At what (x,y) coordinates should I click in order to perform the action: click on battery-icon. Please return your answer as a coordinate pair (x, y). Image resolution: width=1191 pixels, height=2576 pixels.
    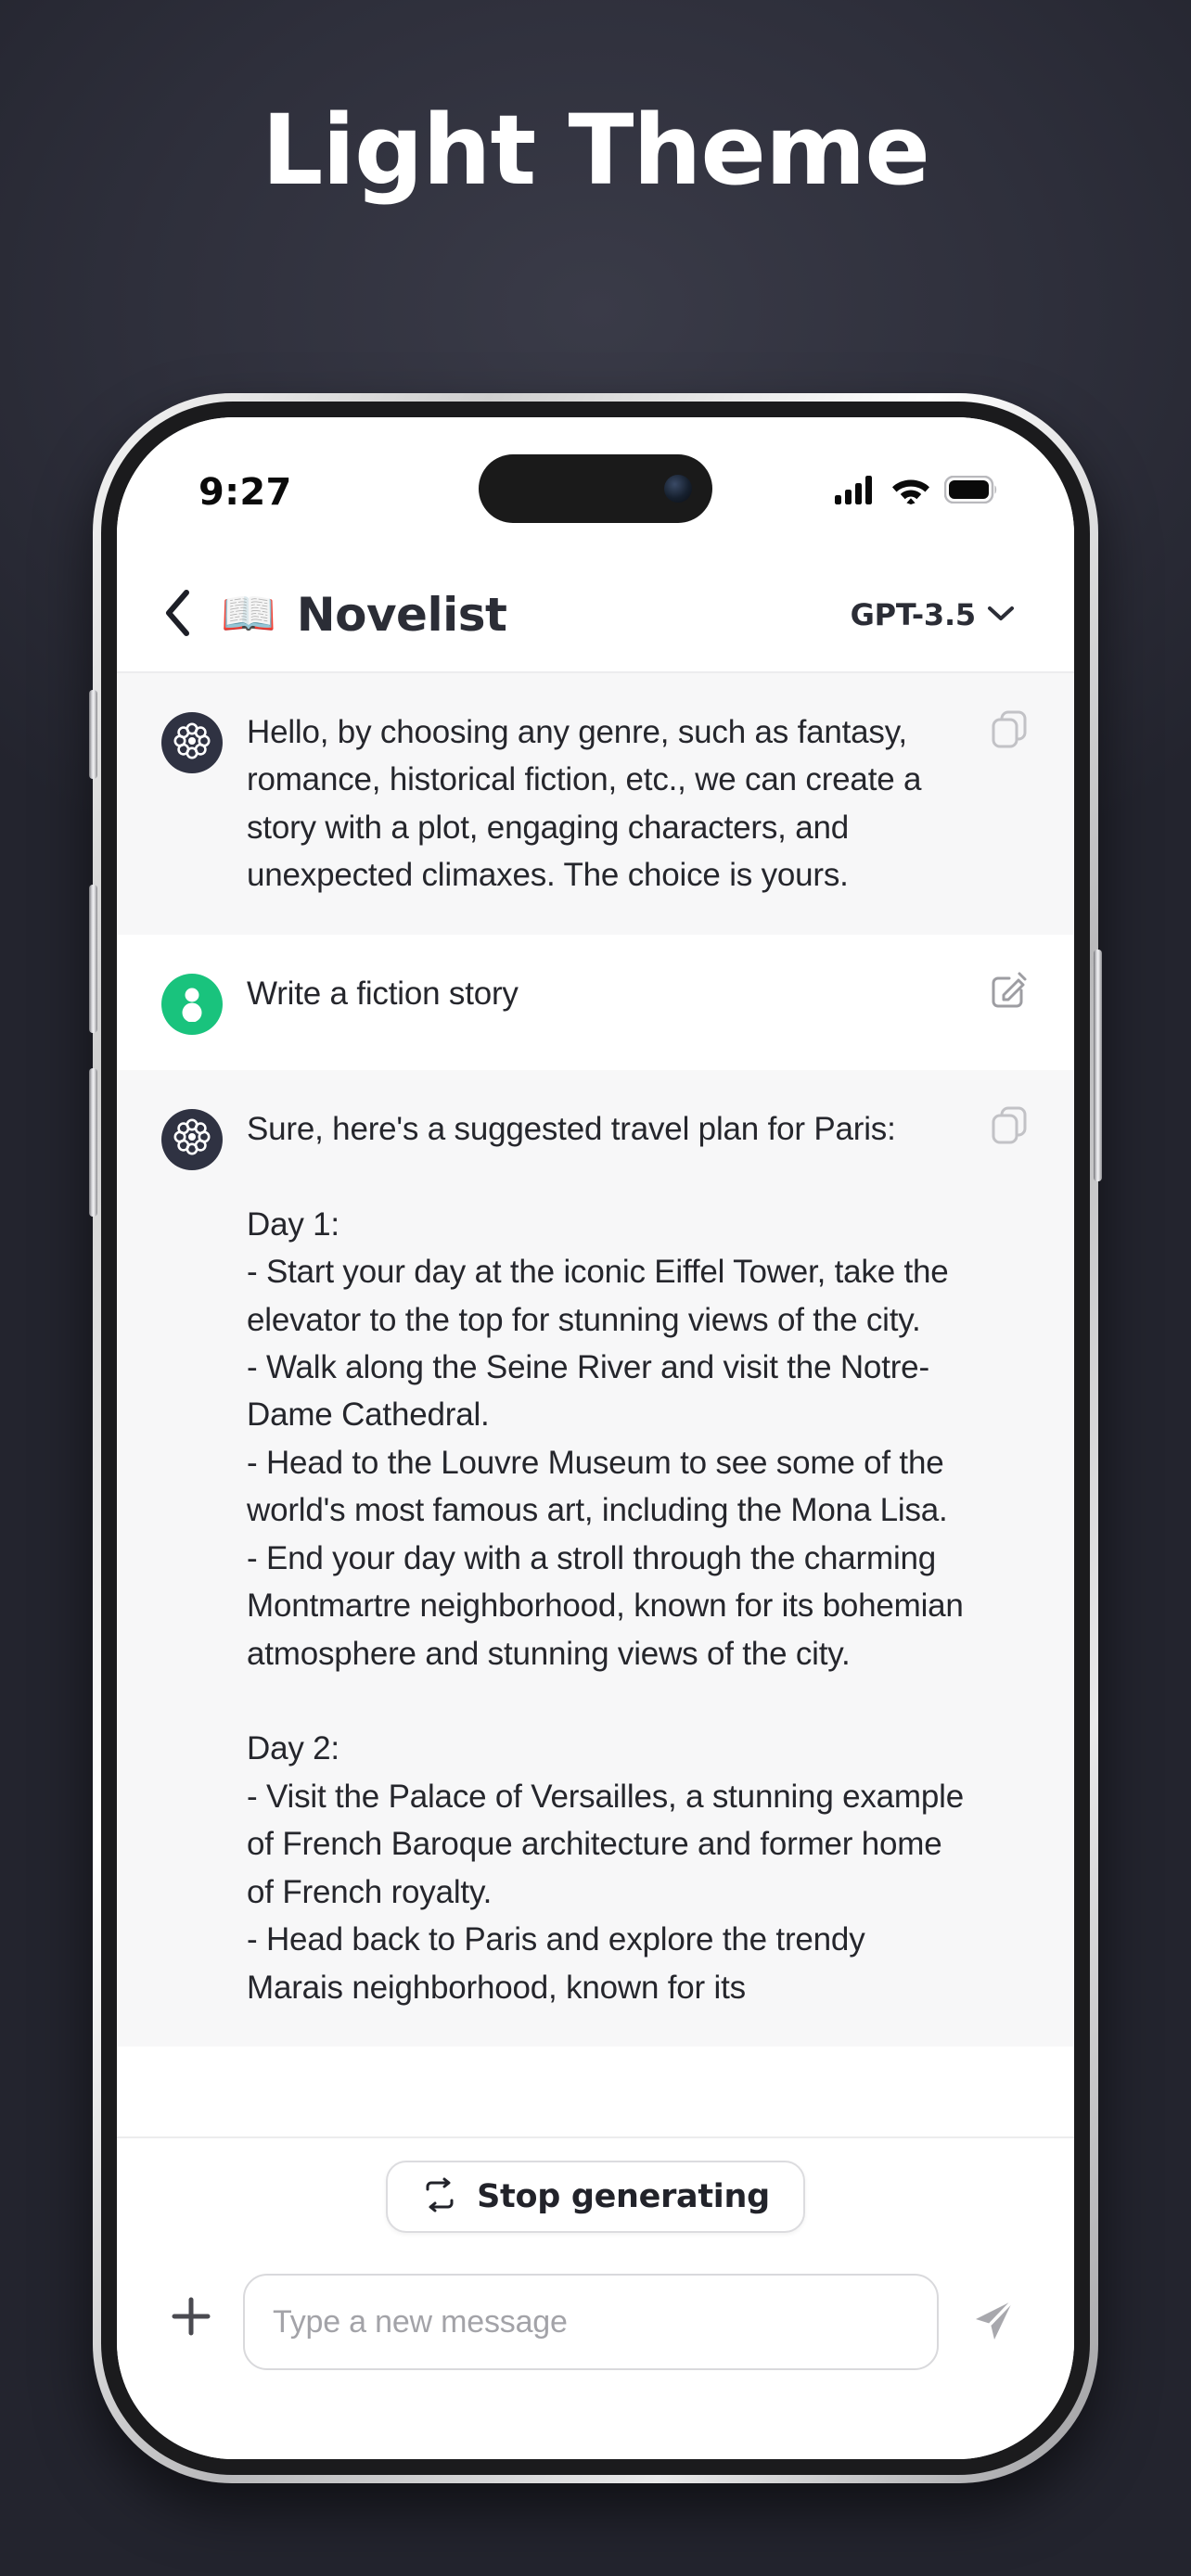
    Looking at the image, I should click on (970, 492).